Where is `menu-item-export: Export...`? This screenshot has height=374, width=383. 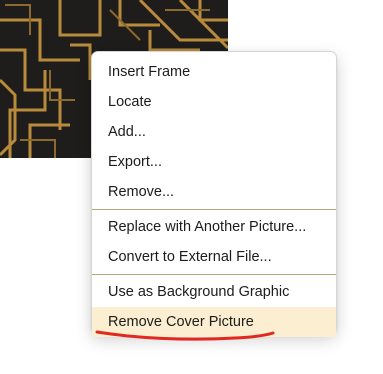
menu-item-export: Export... is located at coordinates (214, 162).